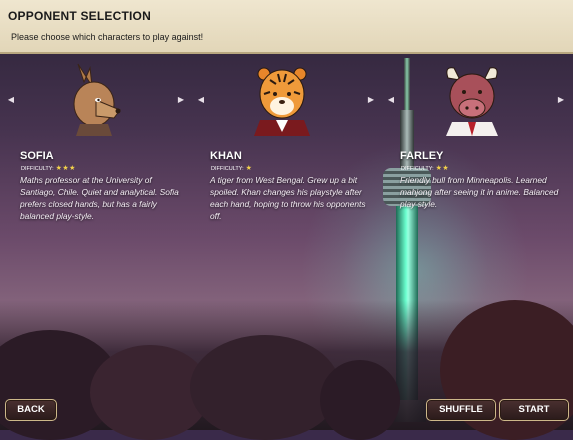 This screenshot has width=573, height=440. Describe the element at coordinates (37, 156) in the screenshot. I see `opponent-name: SOFIA` at that location.